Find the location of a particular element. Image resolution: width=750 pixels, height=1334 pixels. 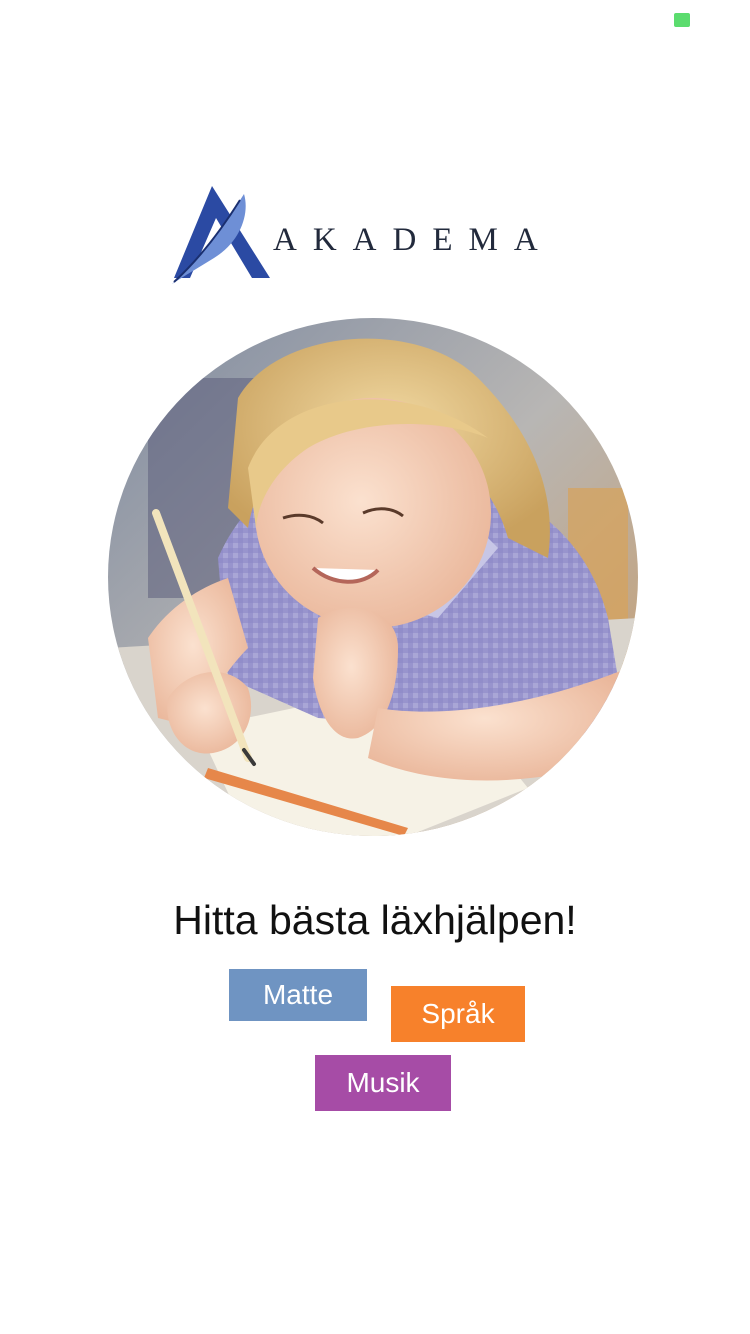

status-indicator-icon is located at coordinates (682, 20).